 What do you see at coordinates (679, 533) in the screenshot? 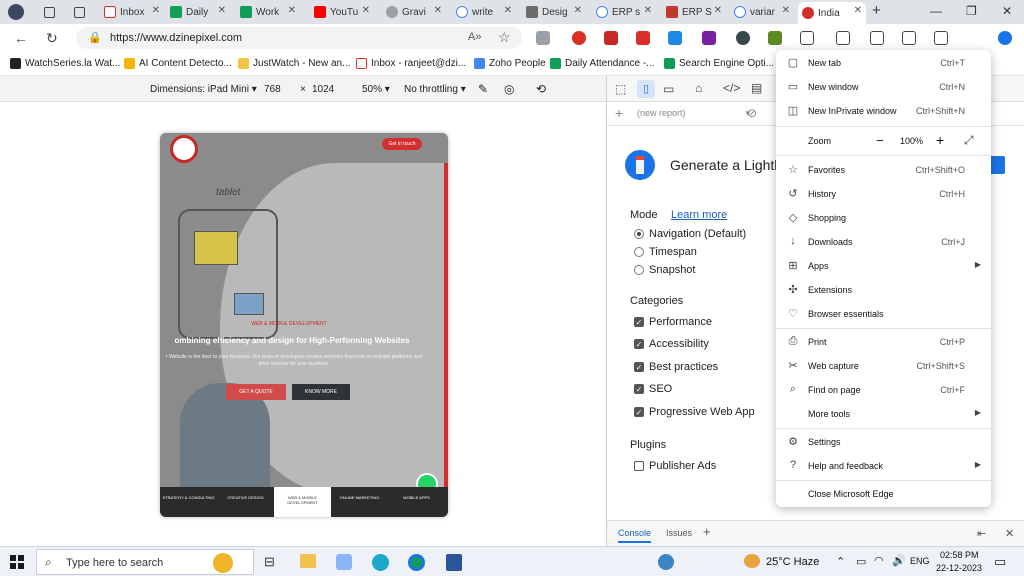
I see `issues-tab: Issues` at bounding box center [679, 533].